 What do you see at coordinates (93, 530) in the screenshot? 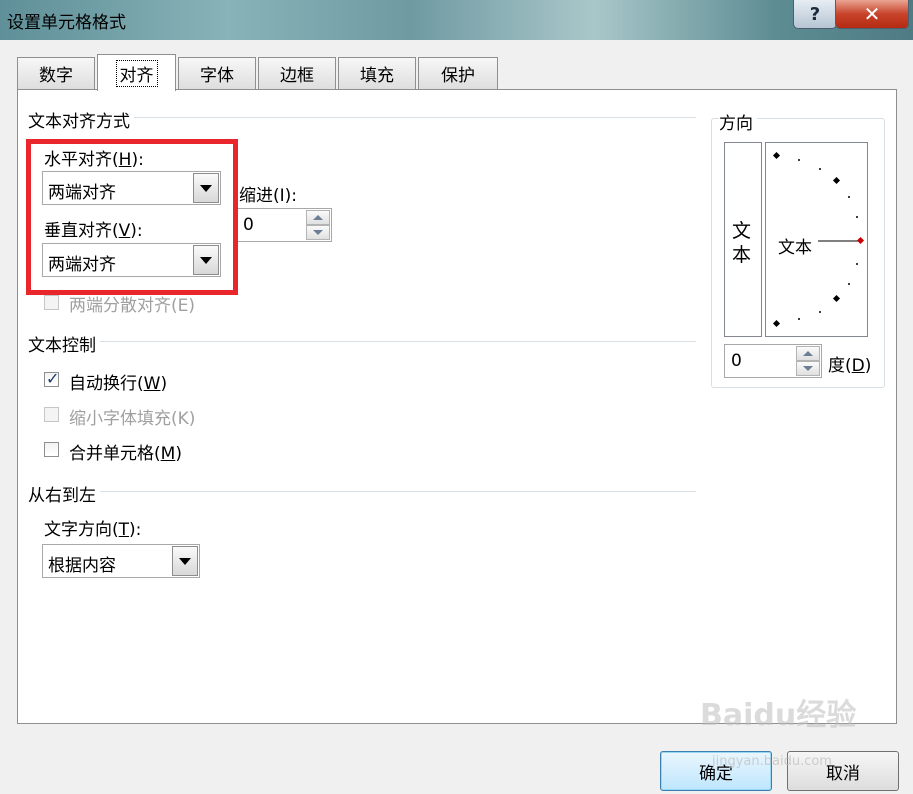
I see `text-direction-label: 文字方向(T):` at bounding box center [93, 530].